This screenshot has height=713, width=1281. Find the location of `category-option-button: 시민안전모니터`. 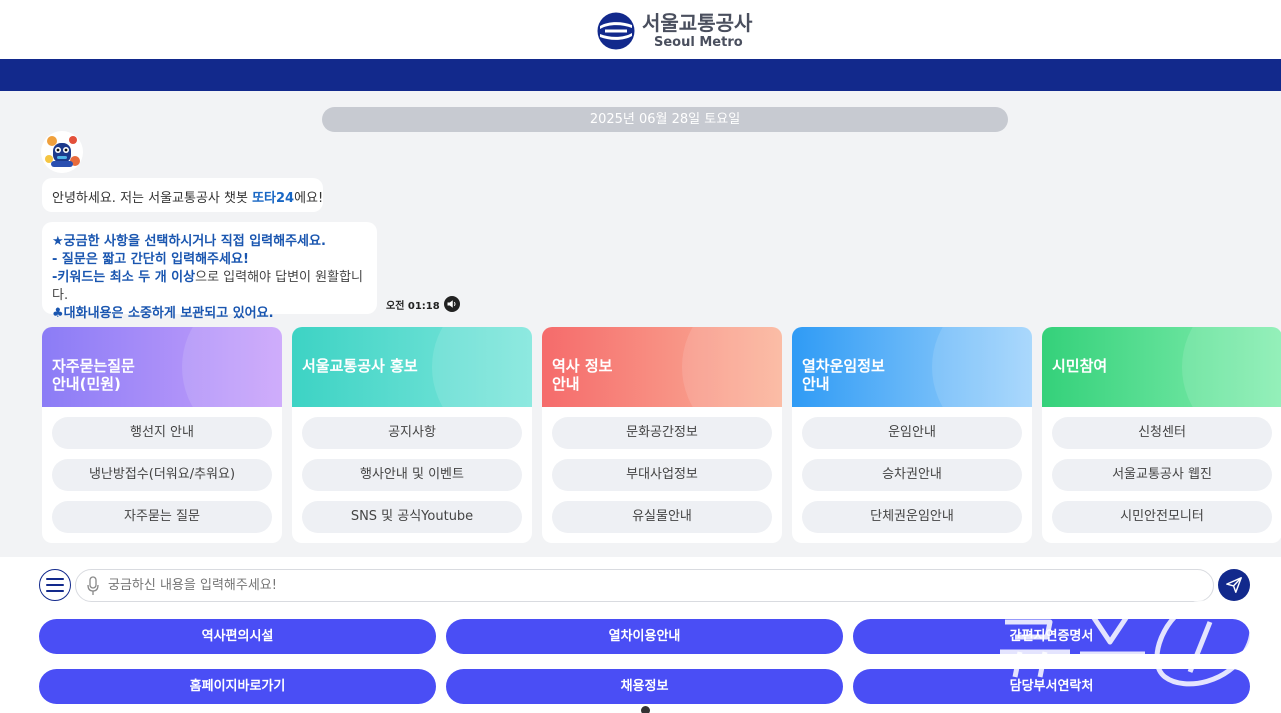

category-option-button: 시민안전모니터 is located at coordinates (1162, 517).